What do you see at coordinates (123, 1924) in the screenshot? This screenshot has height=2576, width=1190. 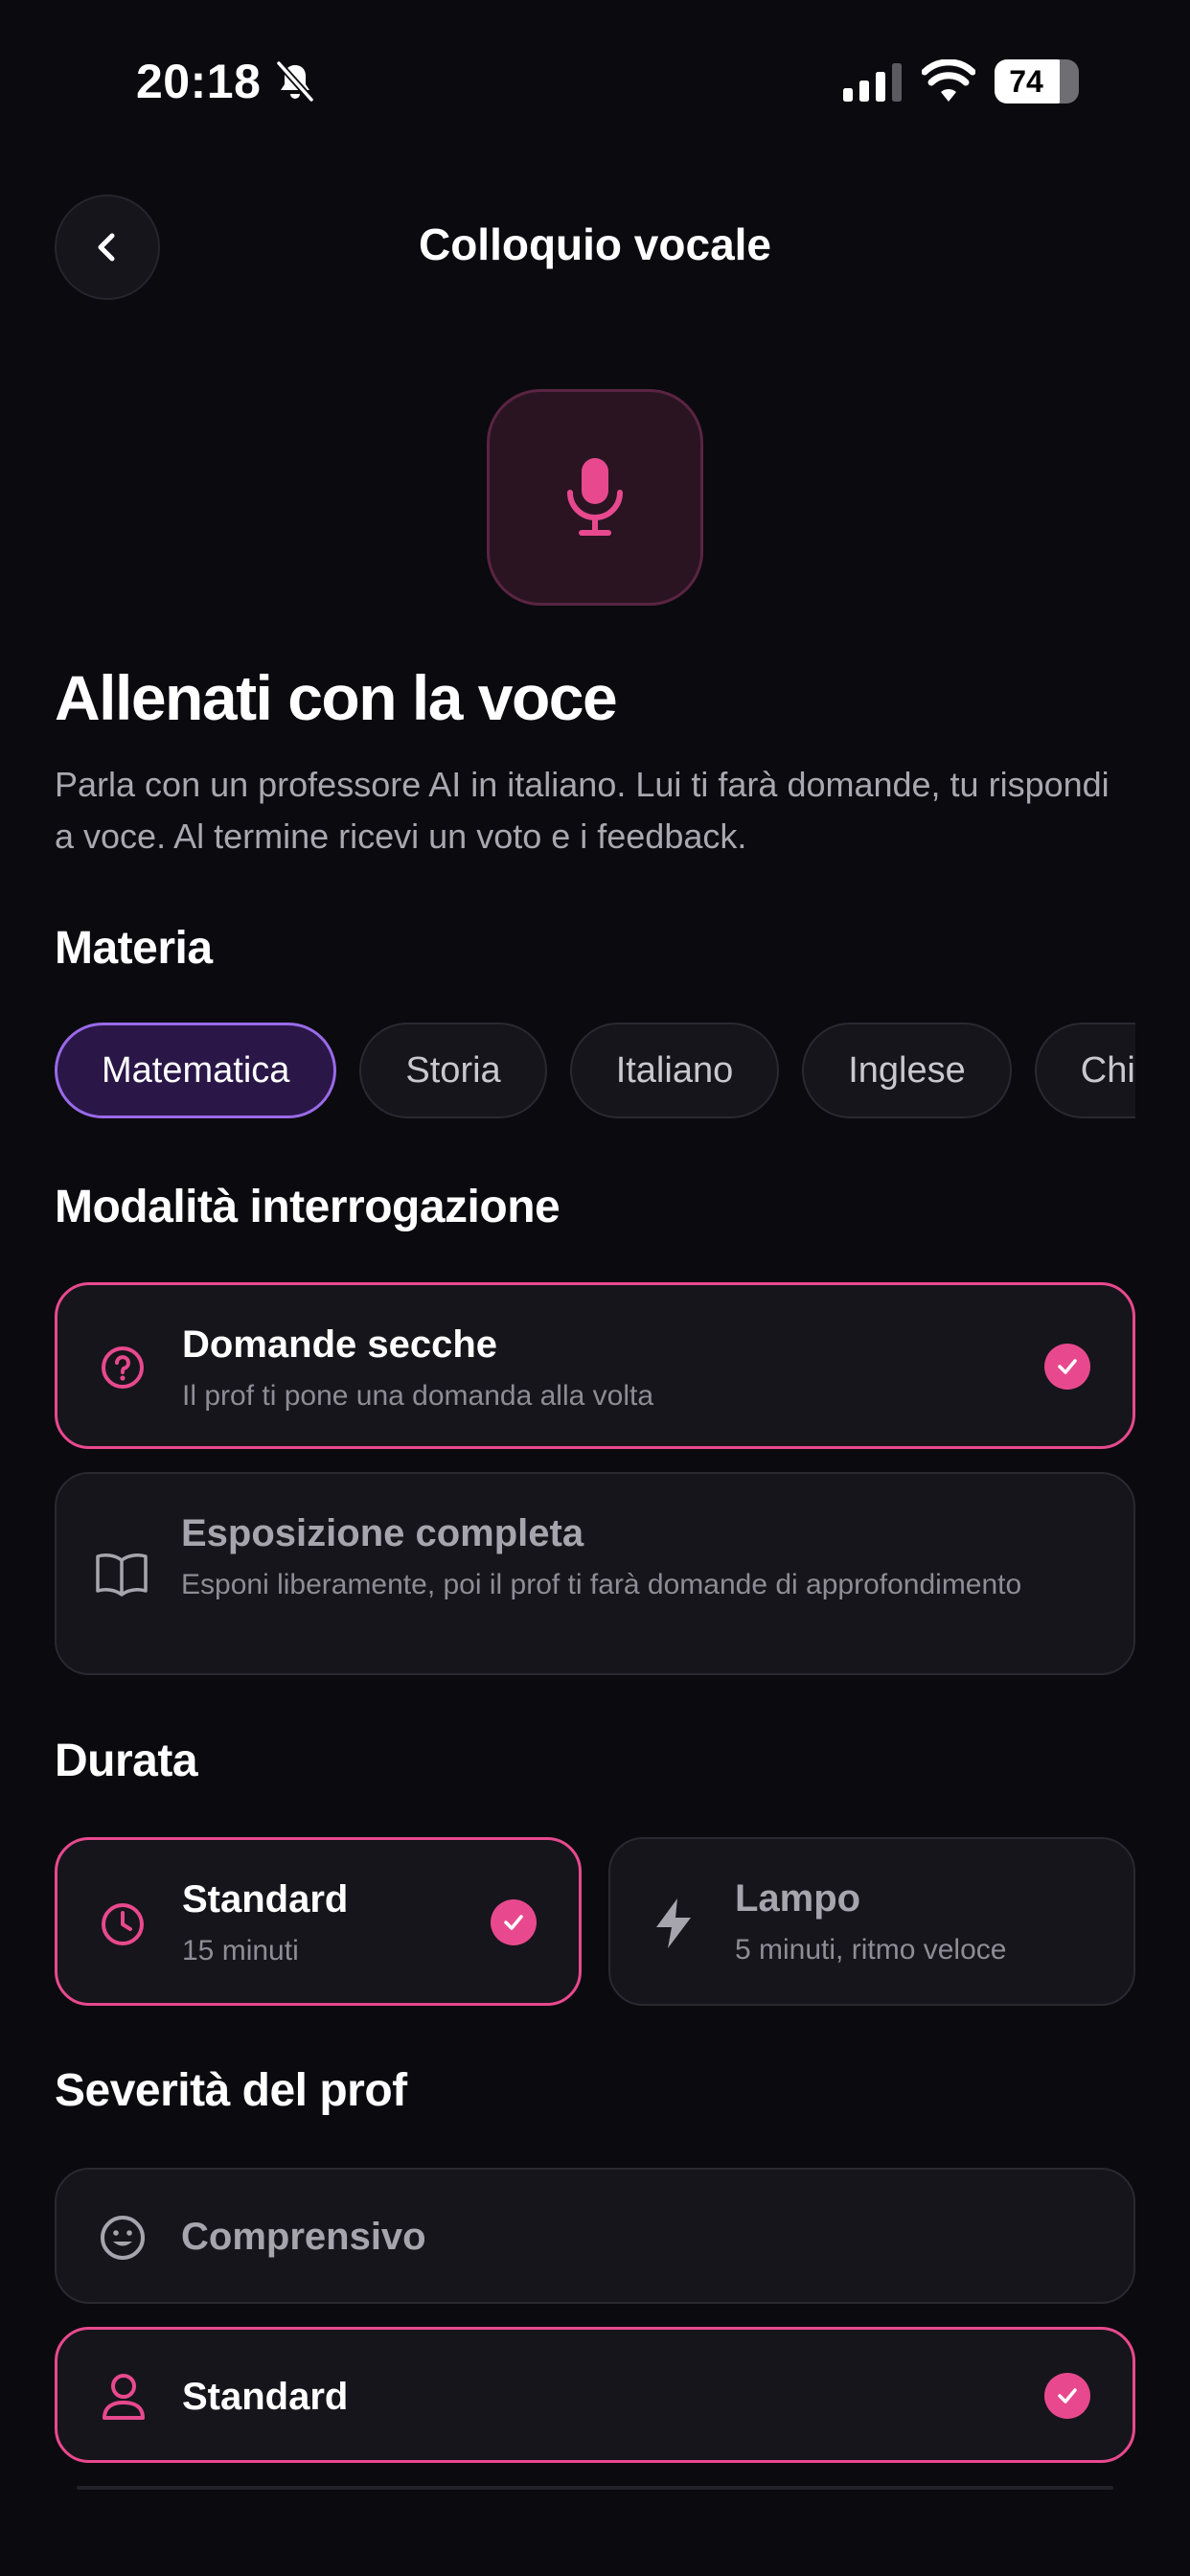 I see `clock-icon` at bounding box center [123, 1924].